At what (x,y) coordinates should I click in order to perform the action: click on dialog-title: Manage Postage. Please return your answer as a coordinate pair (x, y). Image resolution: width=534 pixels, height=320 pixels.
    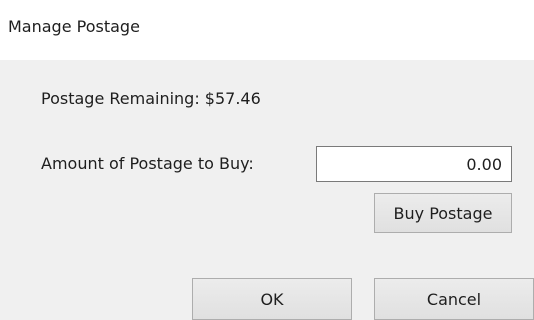
    Looking at the image, I should click on (74, 26).